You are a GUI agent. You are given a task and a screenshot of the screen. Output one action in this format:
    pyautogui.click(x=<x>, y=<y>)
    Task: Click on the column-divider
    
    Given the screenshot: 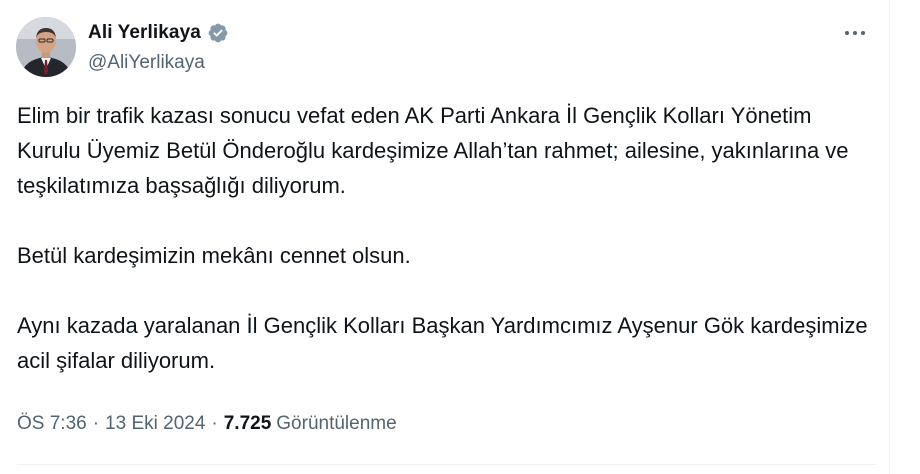 What is the action you would take?
    pyautogui.click(x=889, y=237)
    